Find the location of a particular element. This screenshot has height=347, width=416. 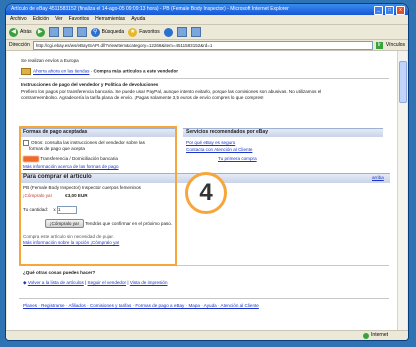

menu-edit: Edición is located at coordinates (41, 19).